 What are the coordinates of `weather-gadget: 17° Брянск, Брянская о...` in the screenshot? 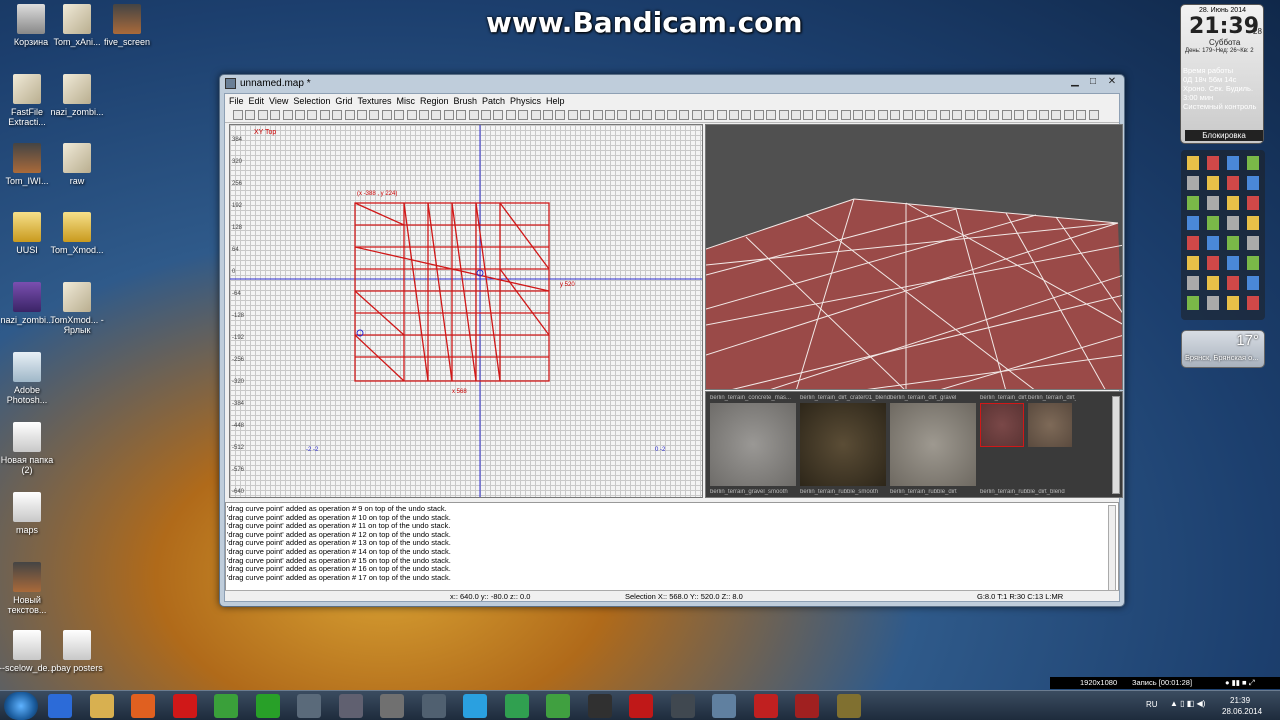 It's located at (1223, 349).